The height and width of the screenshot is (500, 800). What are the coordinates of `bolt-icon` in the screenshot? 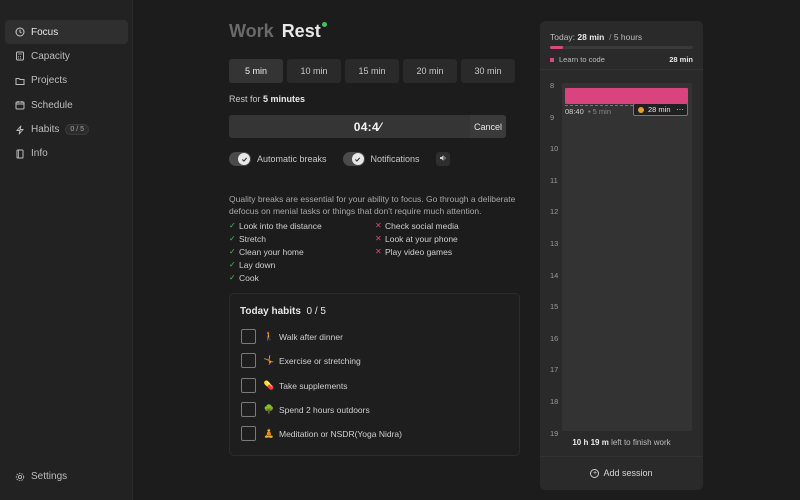 It's located at (20, 130).